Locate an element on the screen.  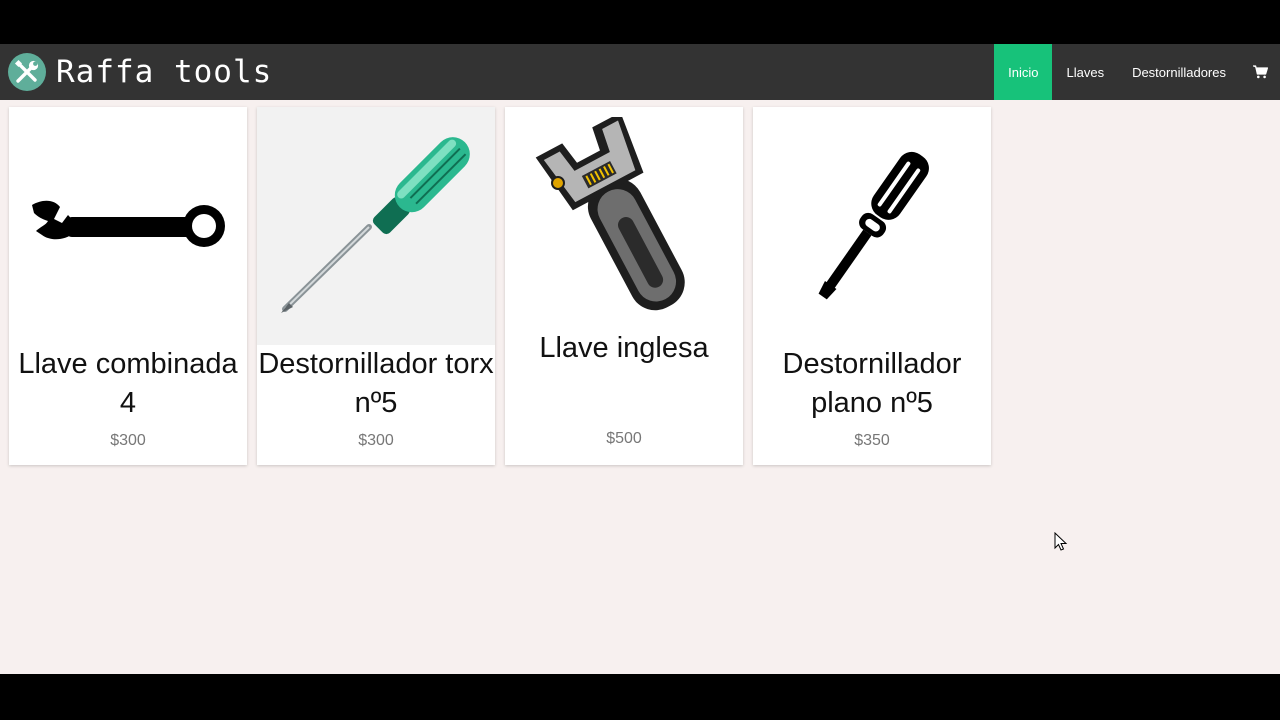
combination-wrench-icon is located at coordinates (128, 223).